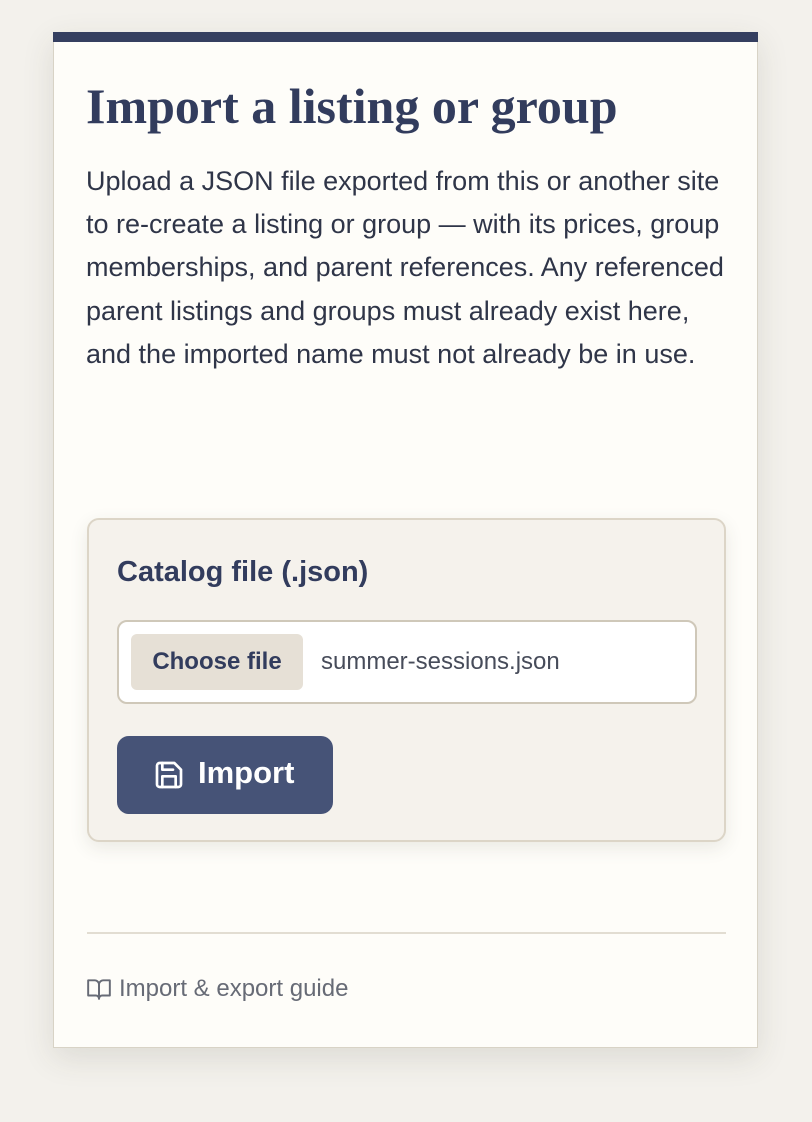 This screenshot has width=812, height=1122. What do you see at coordinates (246, 772) in the screenshot?
I see `import-button-label: Import` at bounding box center [246, 772].